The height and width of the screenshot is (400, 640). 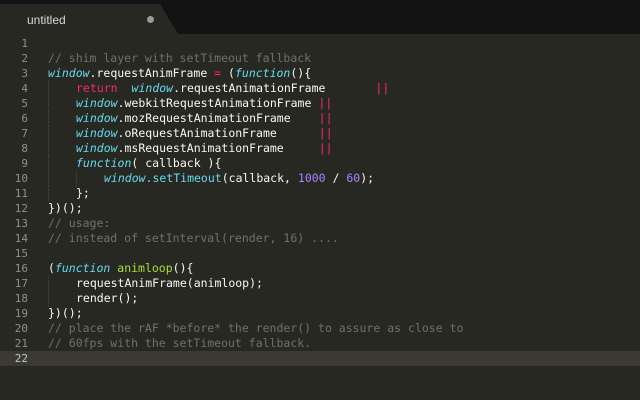 What do you see at coordinates (21, 283) in the screenshot?
I see `line-number: 17` at bounding box center [21, 283].